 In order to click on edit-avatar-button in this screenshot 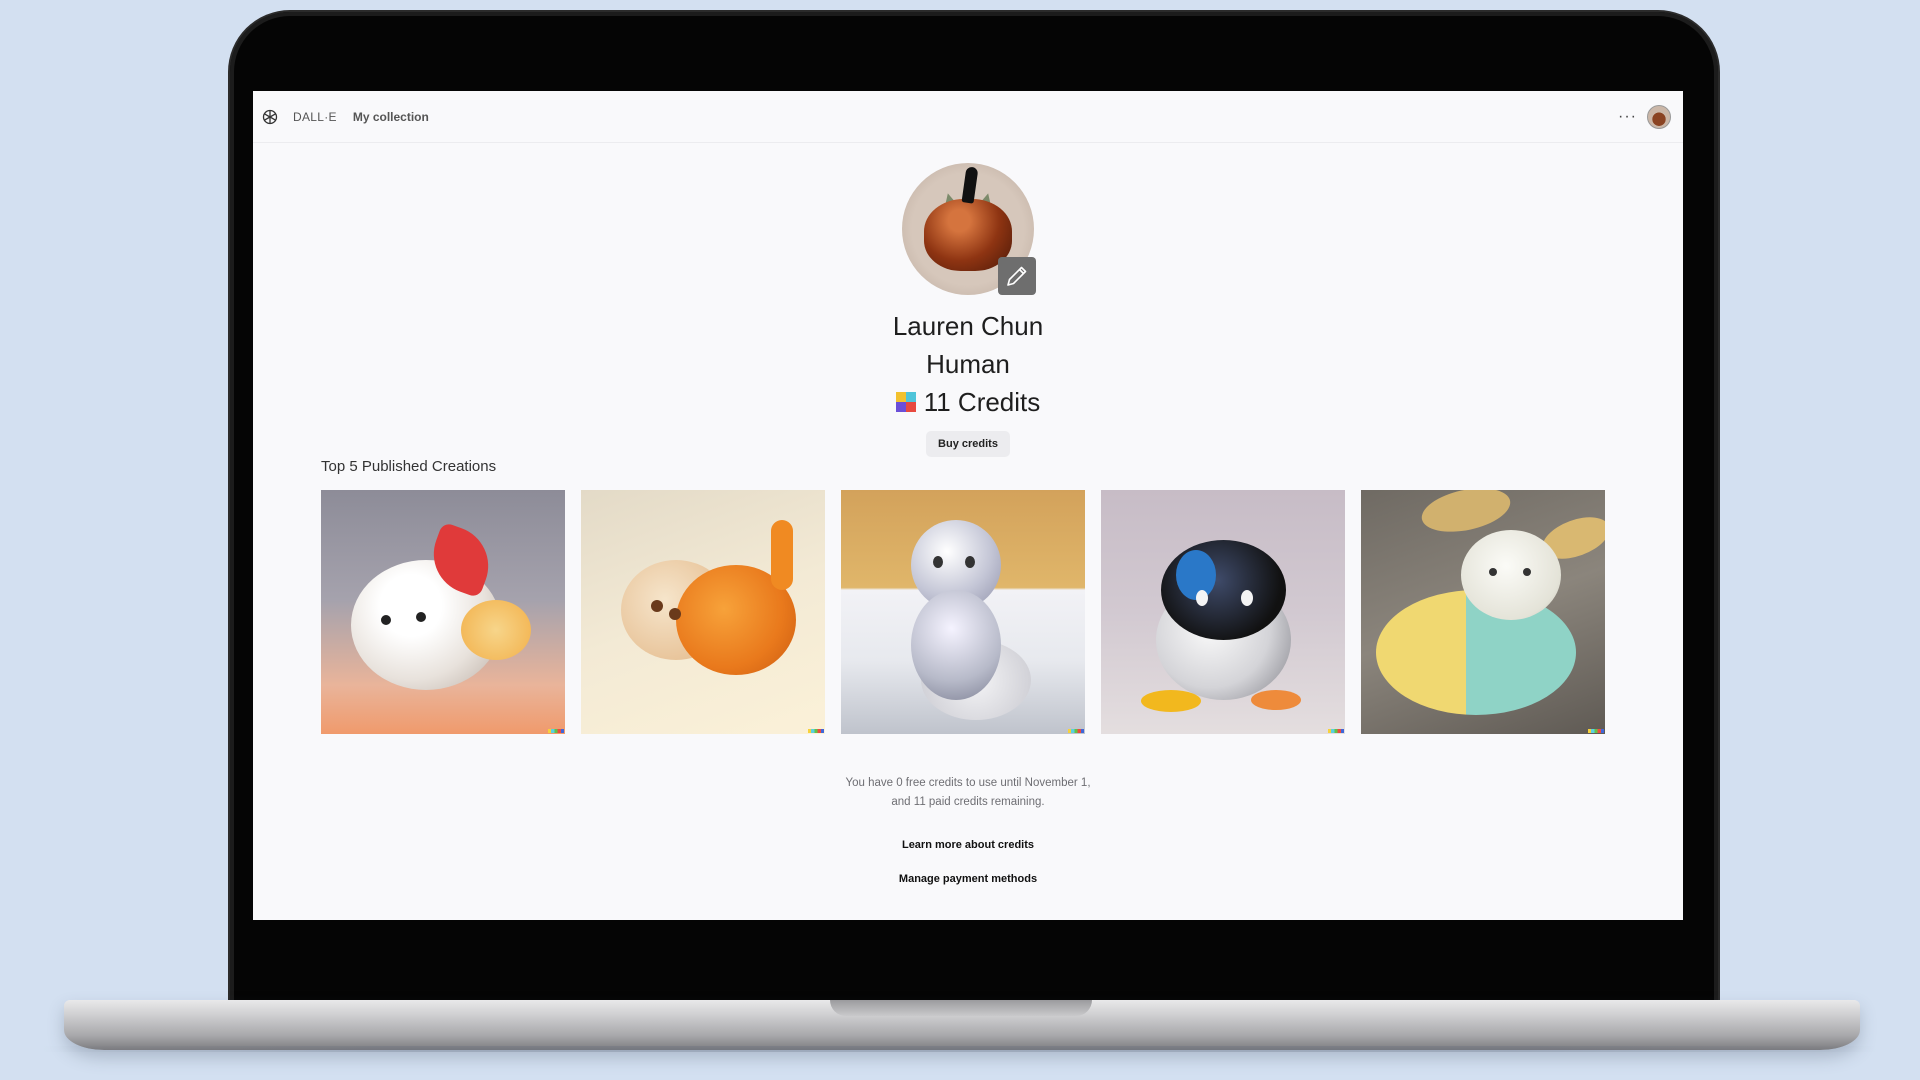, I will do `click(1017, 276)`.